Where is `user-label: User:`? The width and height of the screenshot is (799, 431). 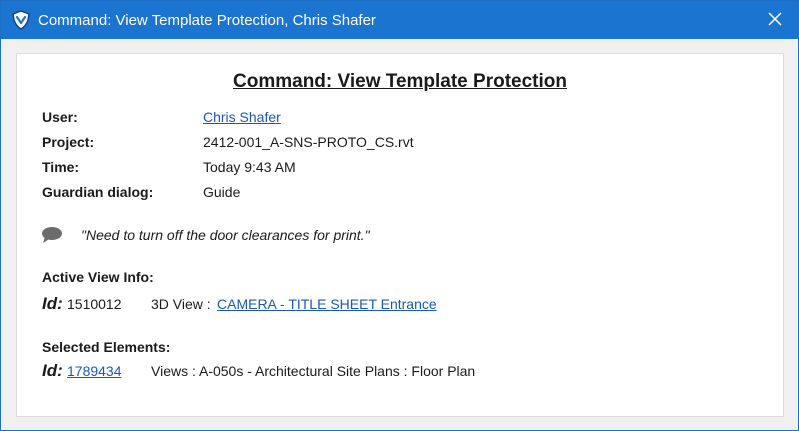
user-label: User: is located at coordinates (60, 117).